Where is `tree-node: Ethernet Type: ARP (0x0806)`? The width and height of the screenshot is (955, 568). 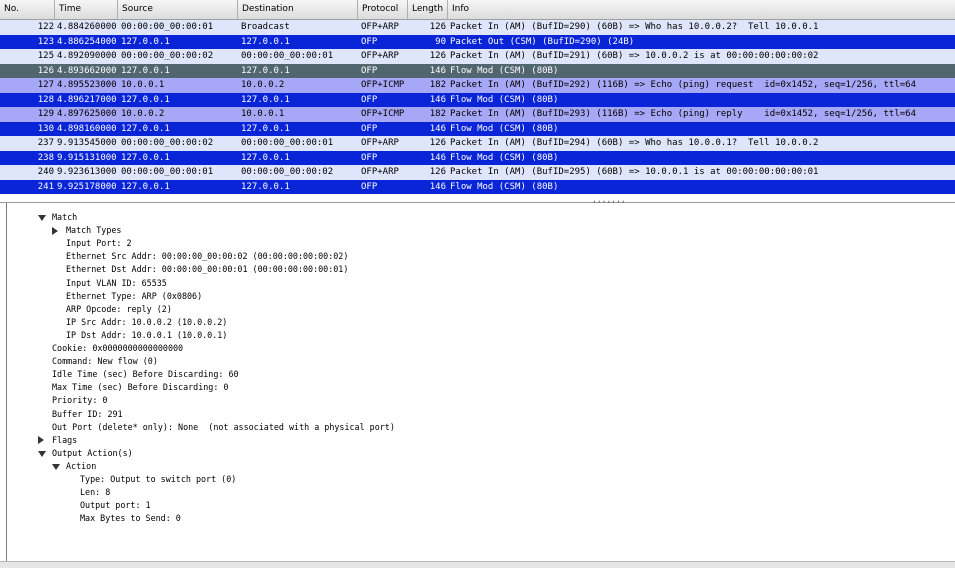
tree-node: Ethernet Type: ARP (0x0806) is located at coordinates (134, 296).